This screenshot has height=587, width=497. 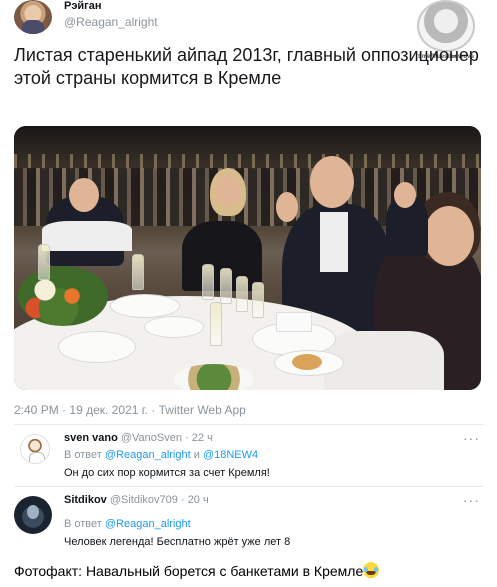 What do you see at coordinates (84, 195) in the screenshot?
I see `photo-head-left` at bounding box center [84, 195].